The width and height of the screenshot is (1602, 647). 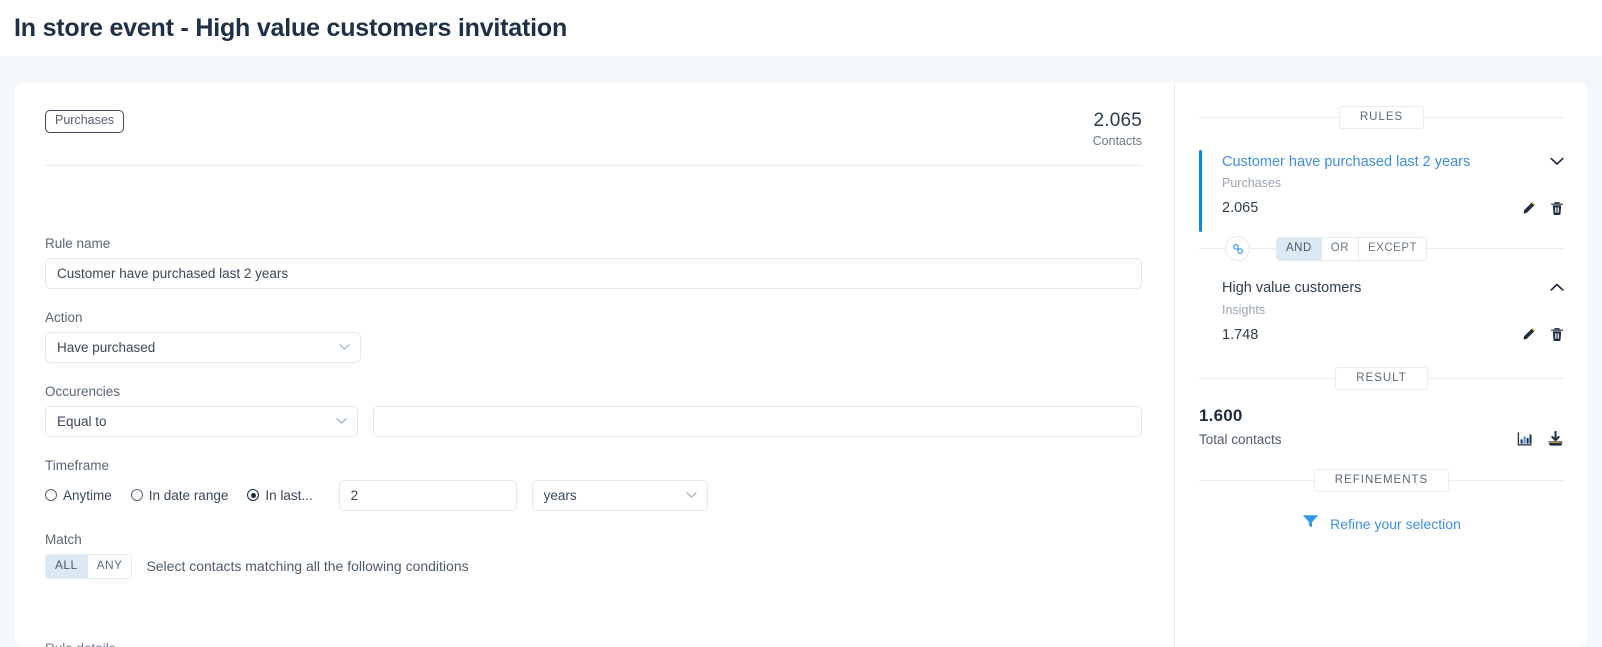 I want to click on radio-in-date-range: In date range, so click(x=179, y=495).